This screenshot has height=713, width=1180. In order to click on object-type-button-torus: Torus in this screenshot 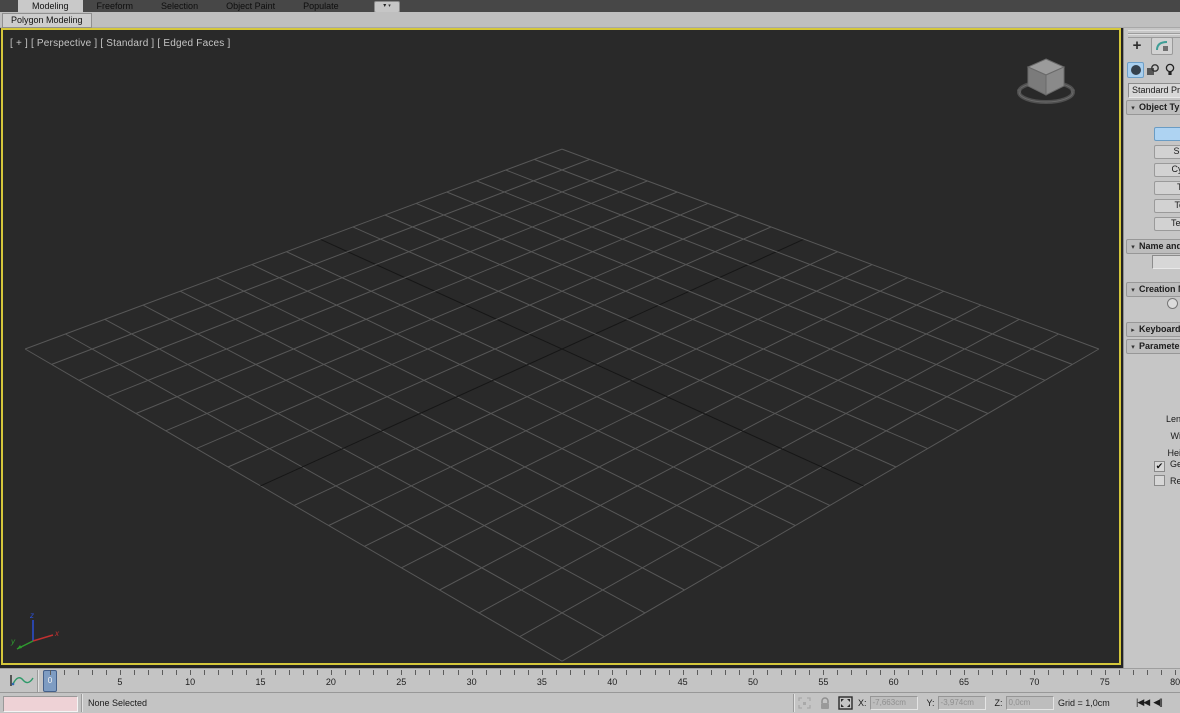, I will do `click(1167, 188)`.